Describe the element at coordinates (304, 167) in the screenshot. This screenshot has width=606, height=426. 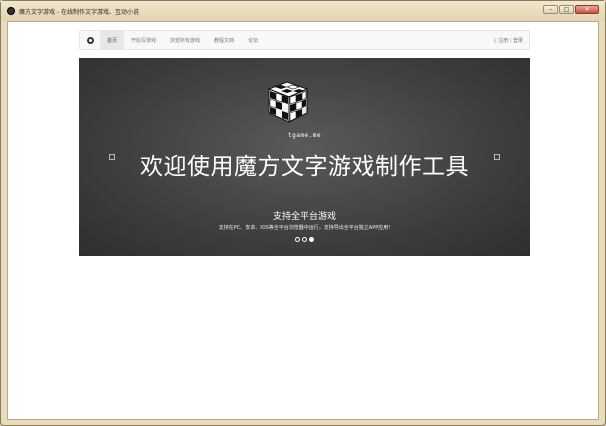
I see `hero-title: 欢迎使用魔方文字游戏制作工具` at that location.